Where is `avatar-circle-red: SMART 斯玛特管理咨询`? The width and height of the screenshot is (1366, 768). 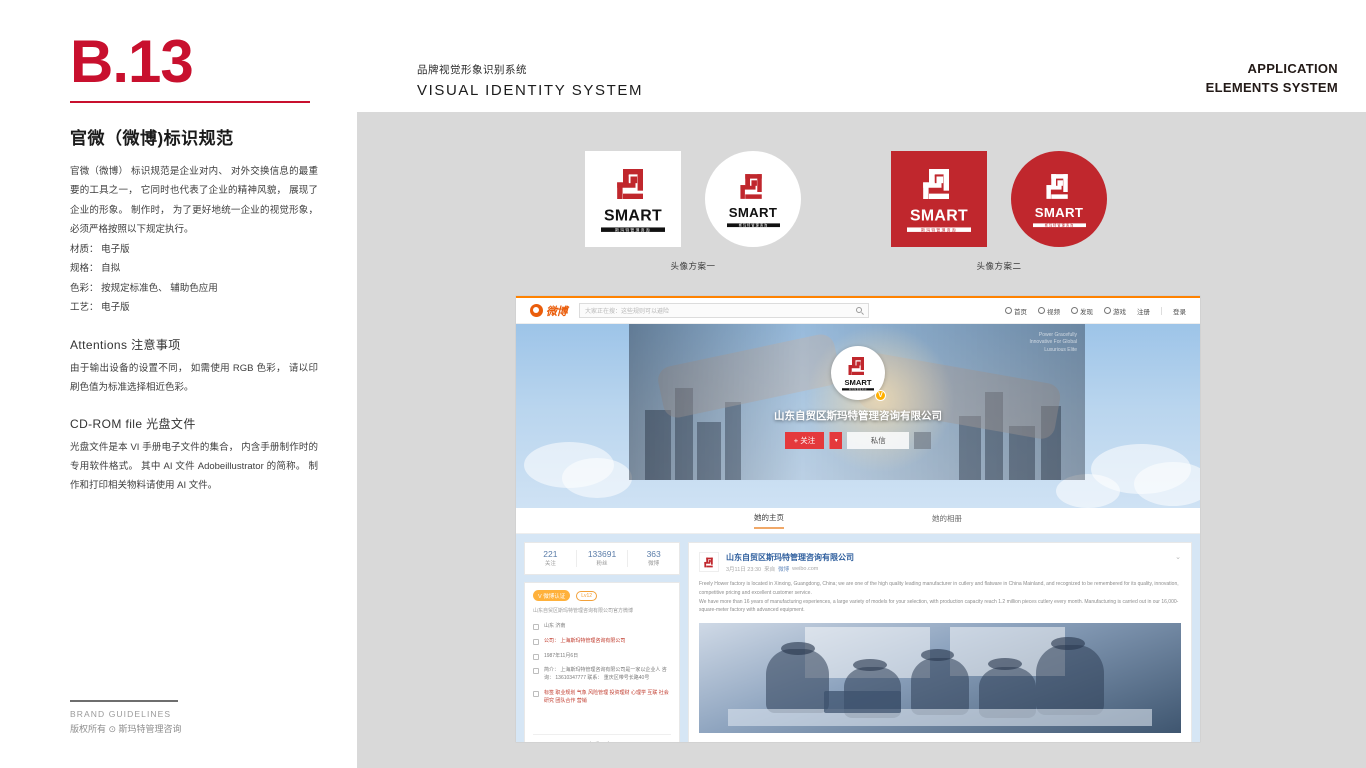 avatar-circle-red: SMART 斯玛特管理咨询 is located at coordinates (1059, 199).